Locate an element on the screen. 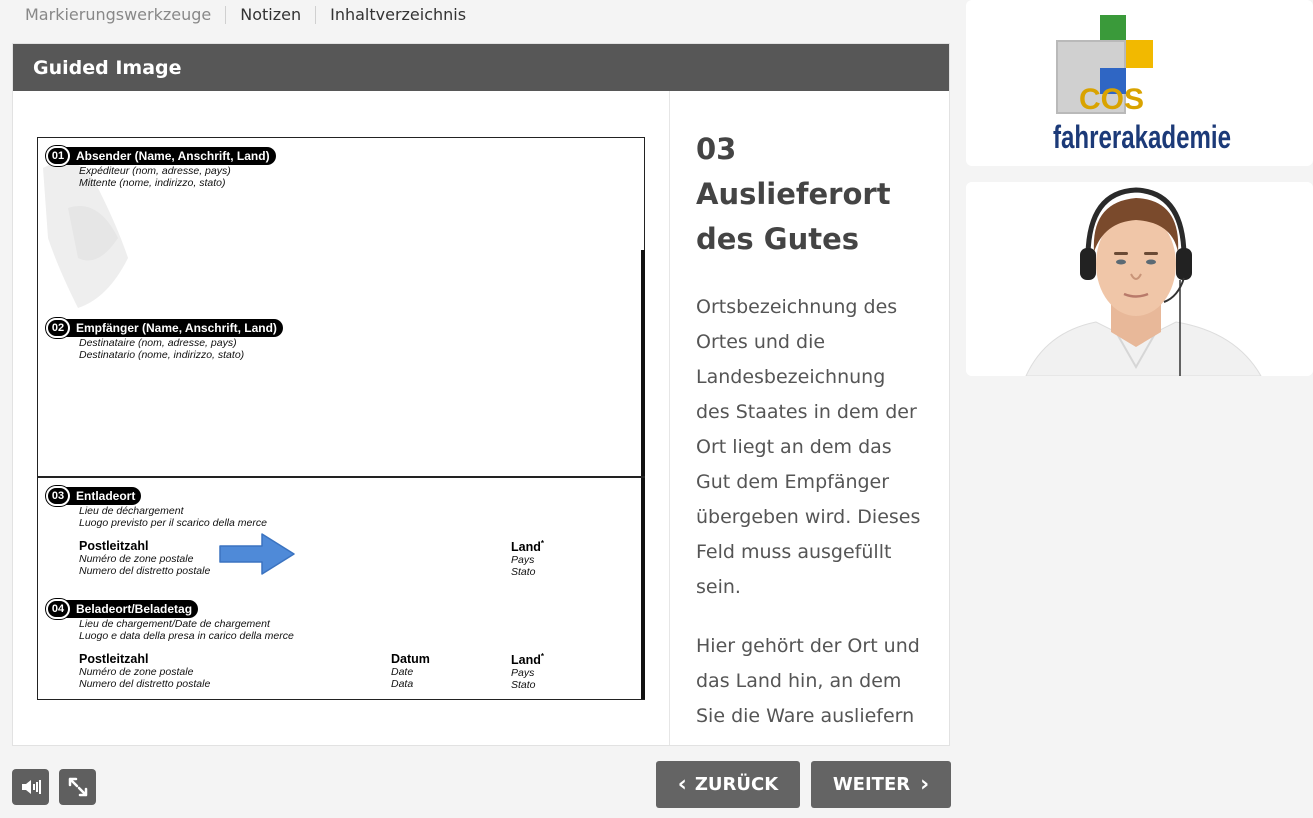 This screenshot has height=818, width=1313. guide-arrow-icon is located at coordinates (257, 554).